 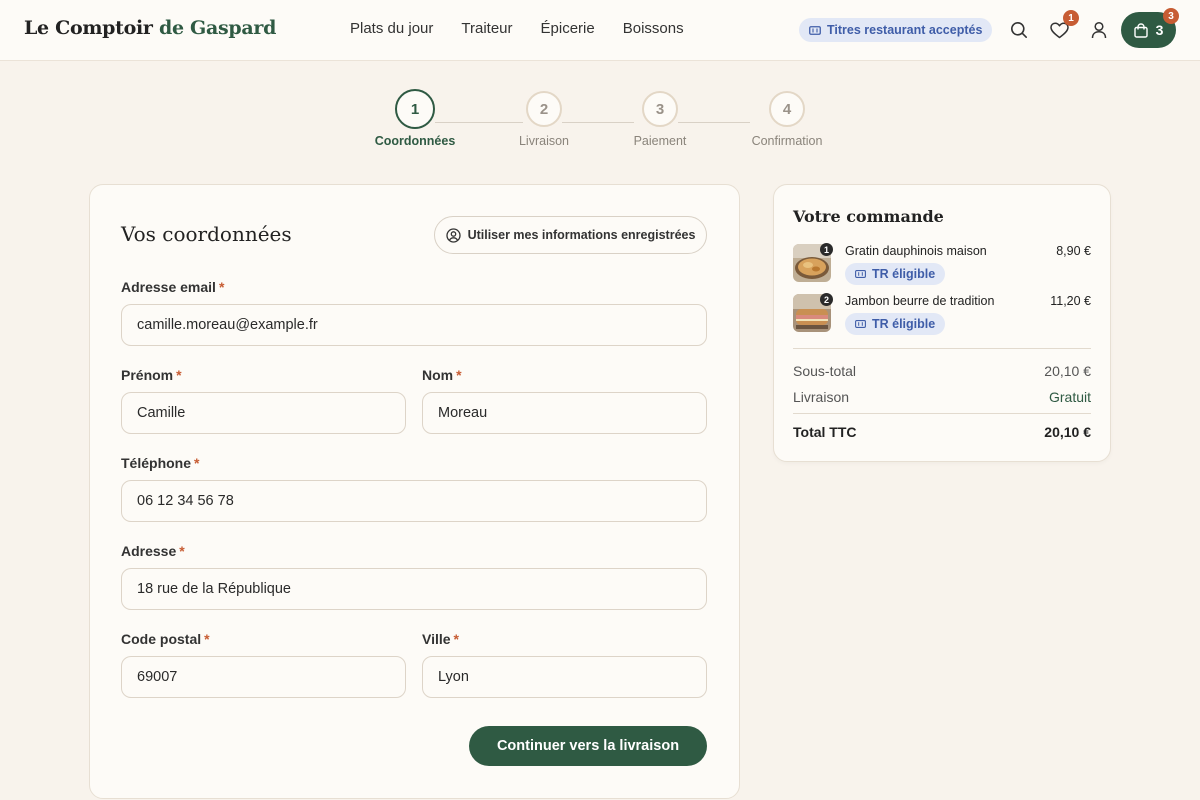 I want to click on meal-voucher-pill: Titres restaurant acceptés, so click(x=896, y=30).